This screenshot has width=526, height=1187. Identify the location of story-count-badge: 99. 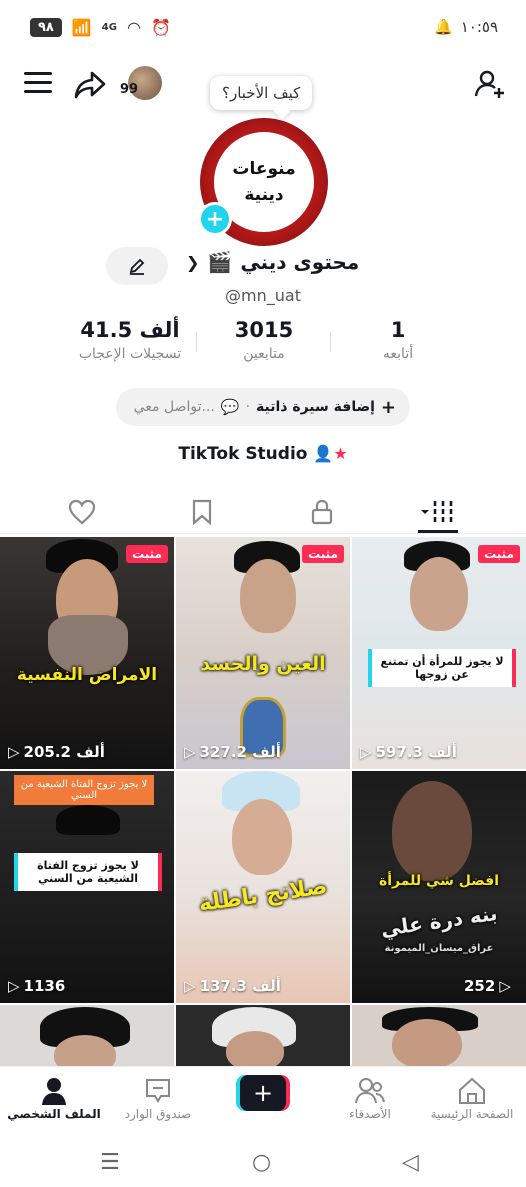
(129, 89).